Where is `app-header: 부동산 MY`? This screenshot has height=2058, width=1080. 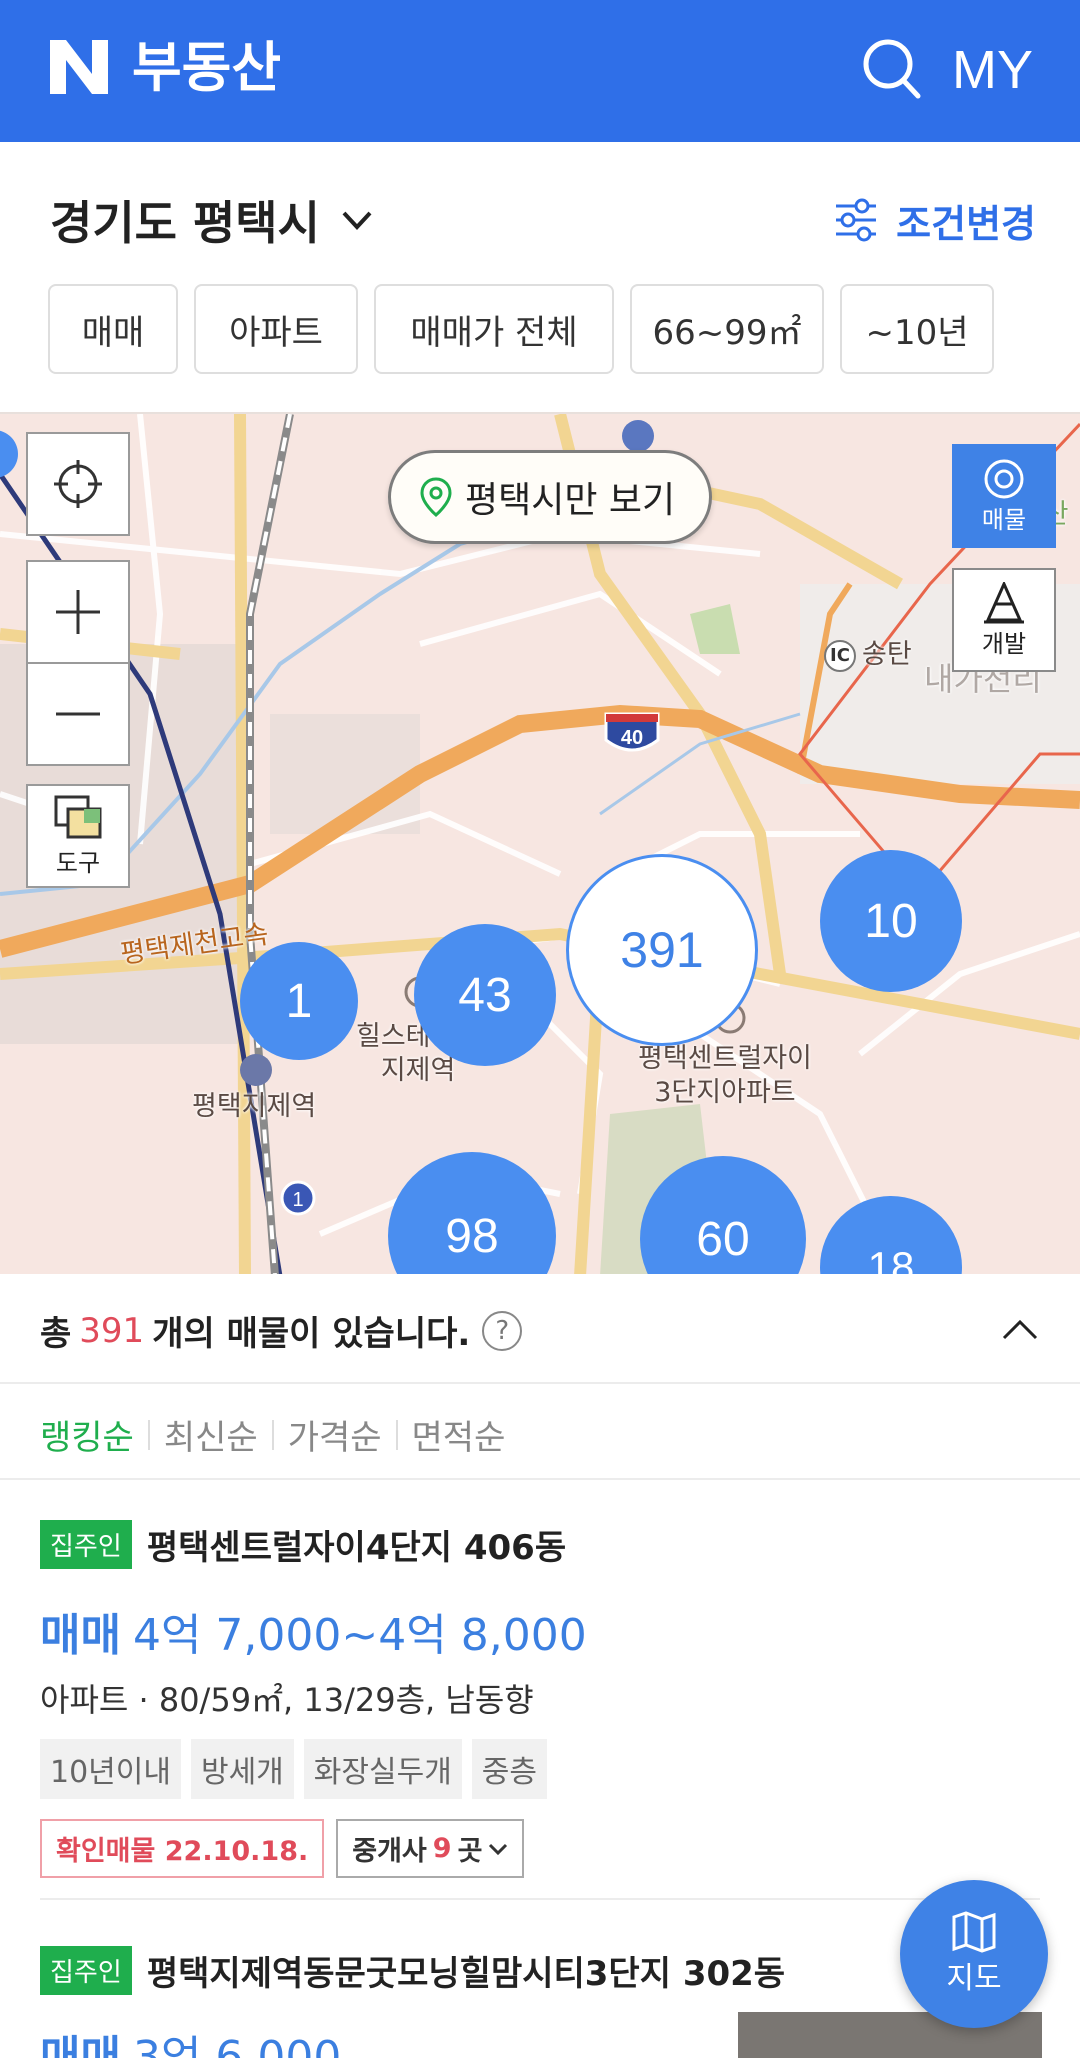 app-header: 부동산 MY is located at coordinates (540, 71).